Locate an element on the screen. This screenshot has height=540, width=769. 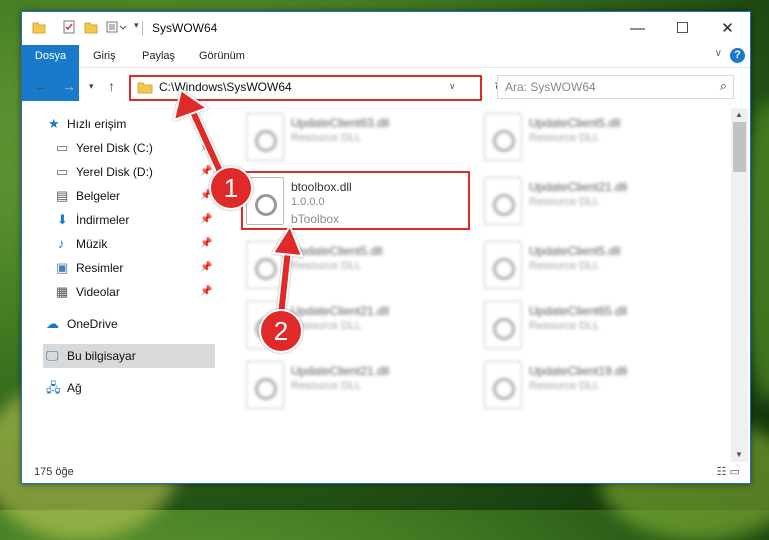
scroll-down-icon: ▼ is located at coordinates (739, 454).